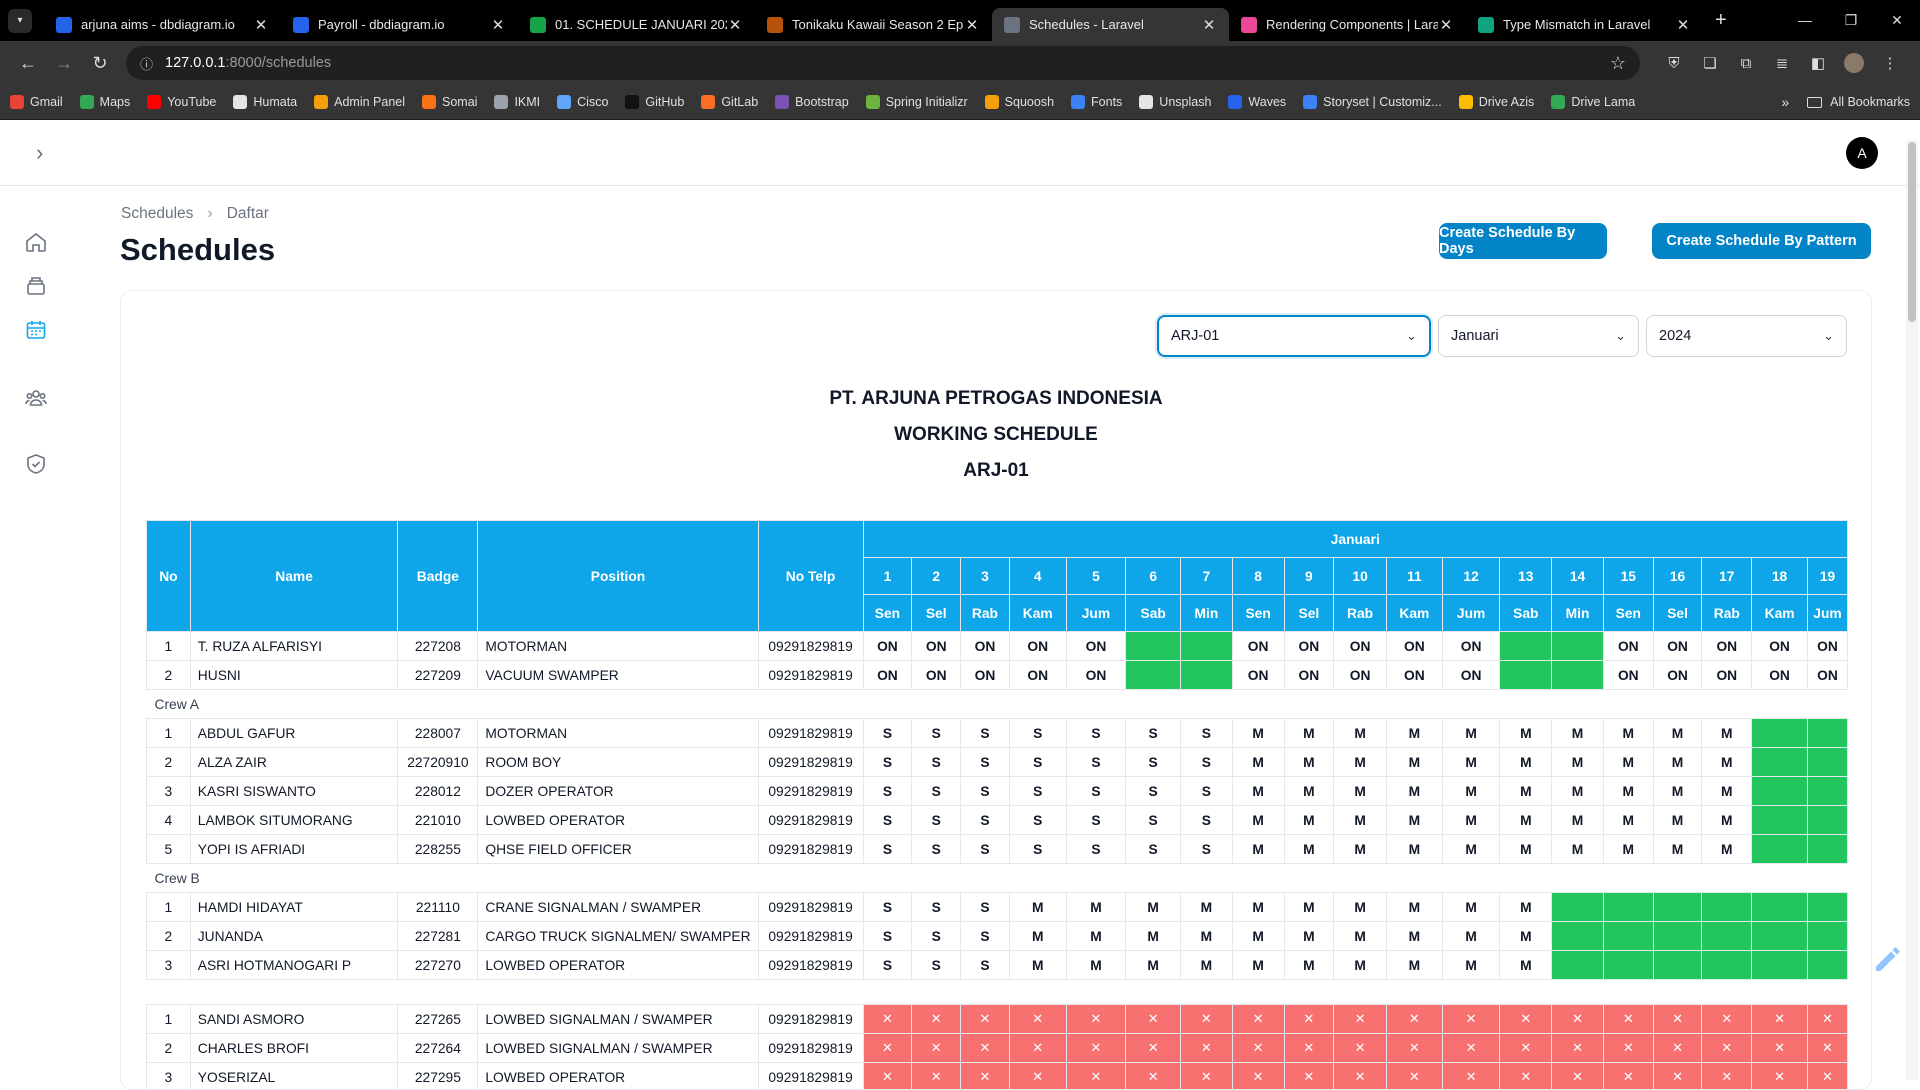 The image size is (1920, 1090). Describe the element at coordinates (265, 102) in the screenshot. I see `bookmark-item: Humata` at that location.